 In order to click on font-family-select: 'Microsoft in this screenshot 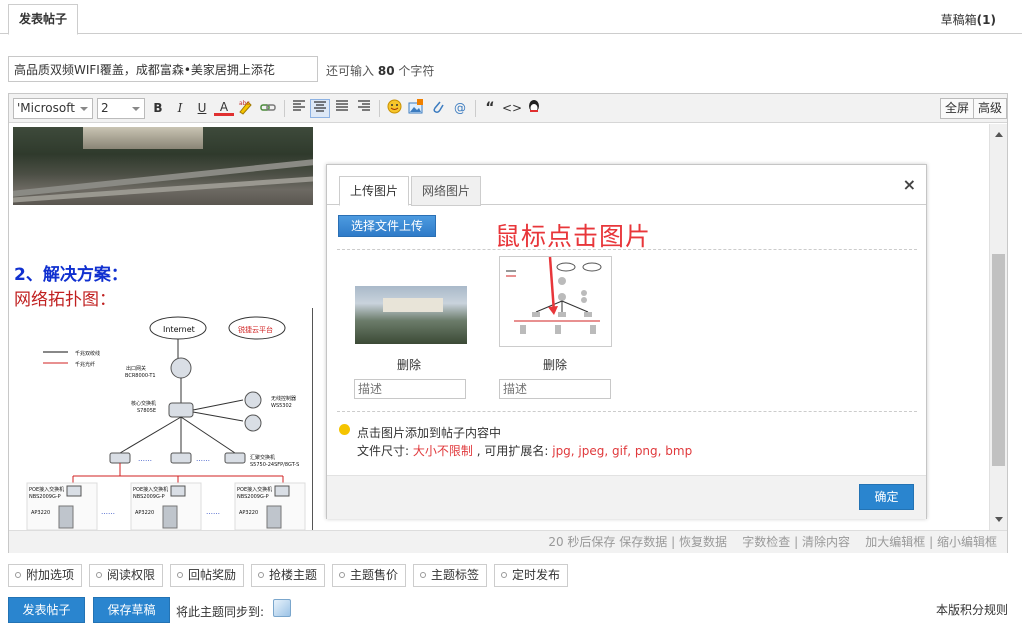, I will do `click(53, 108)`.